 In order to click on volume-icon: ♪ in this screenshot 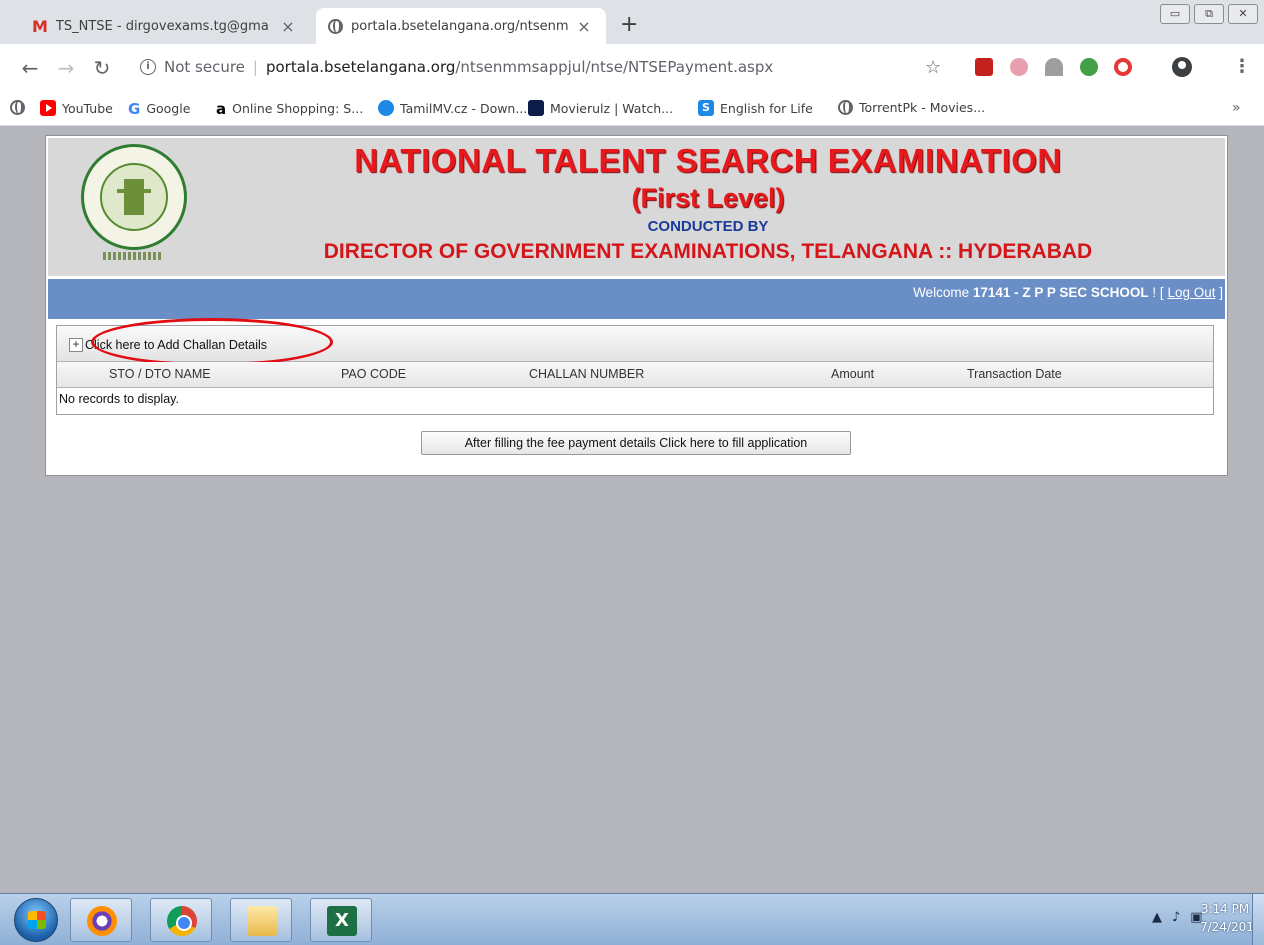, I will do `click(1176, 917)`.